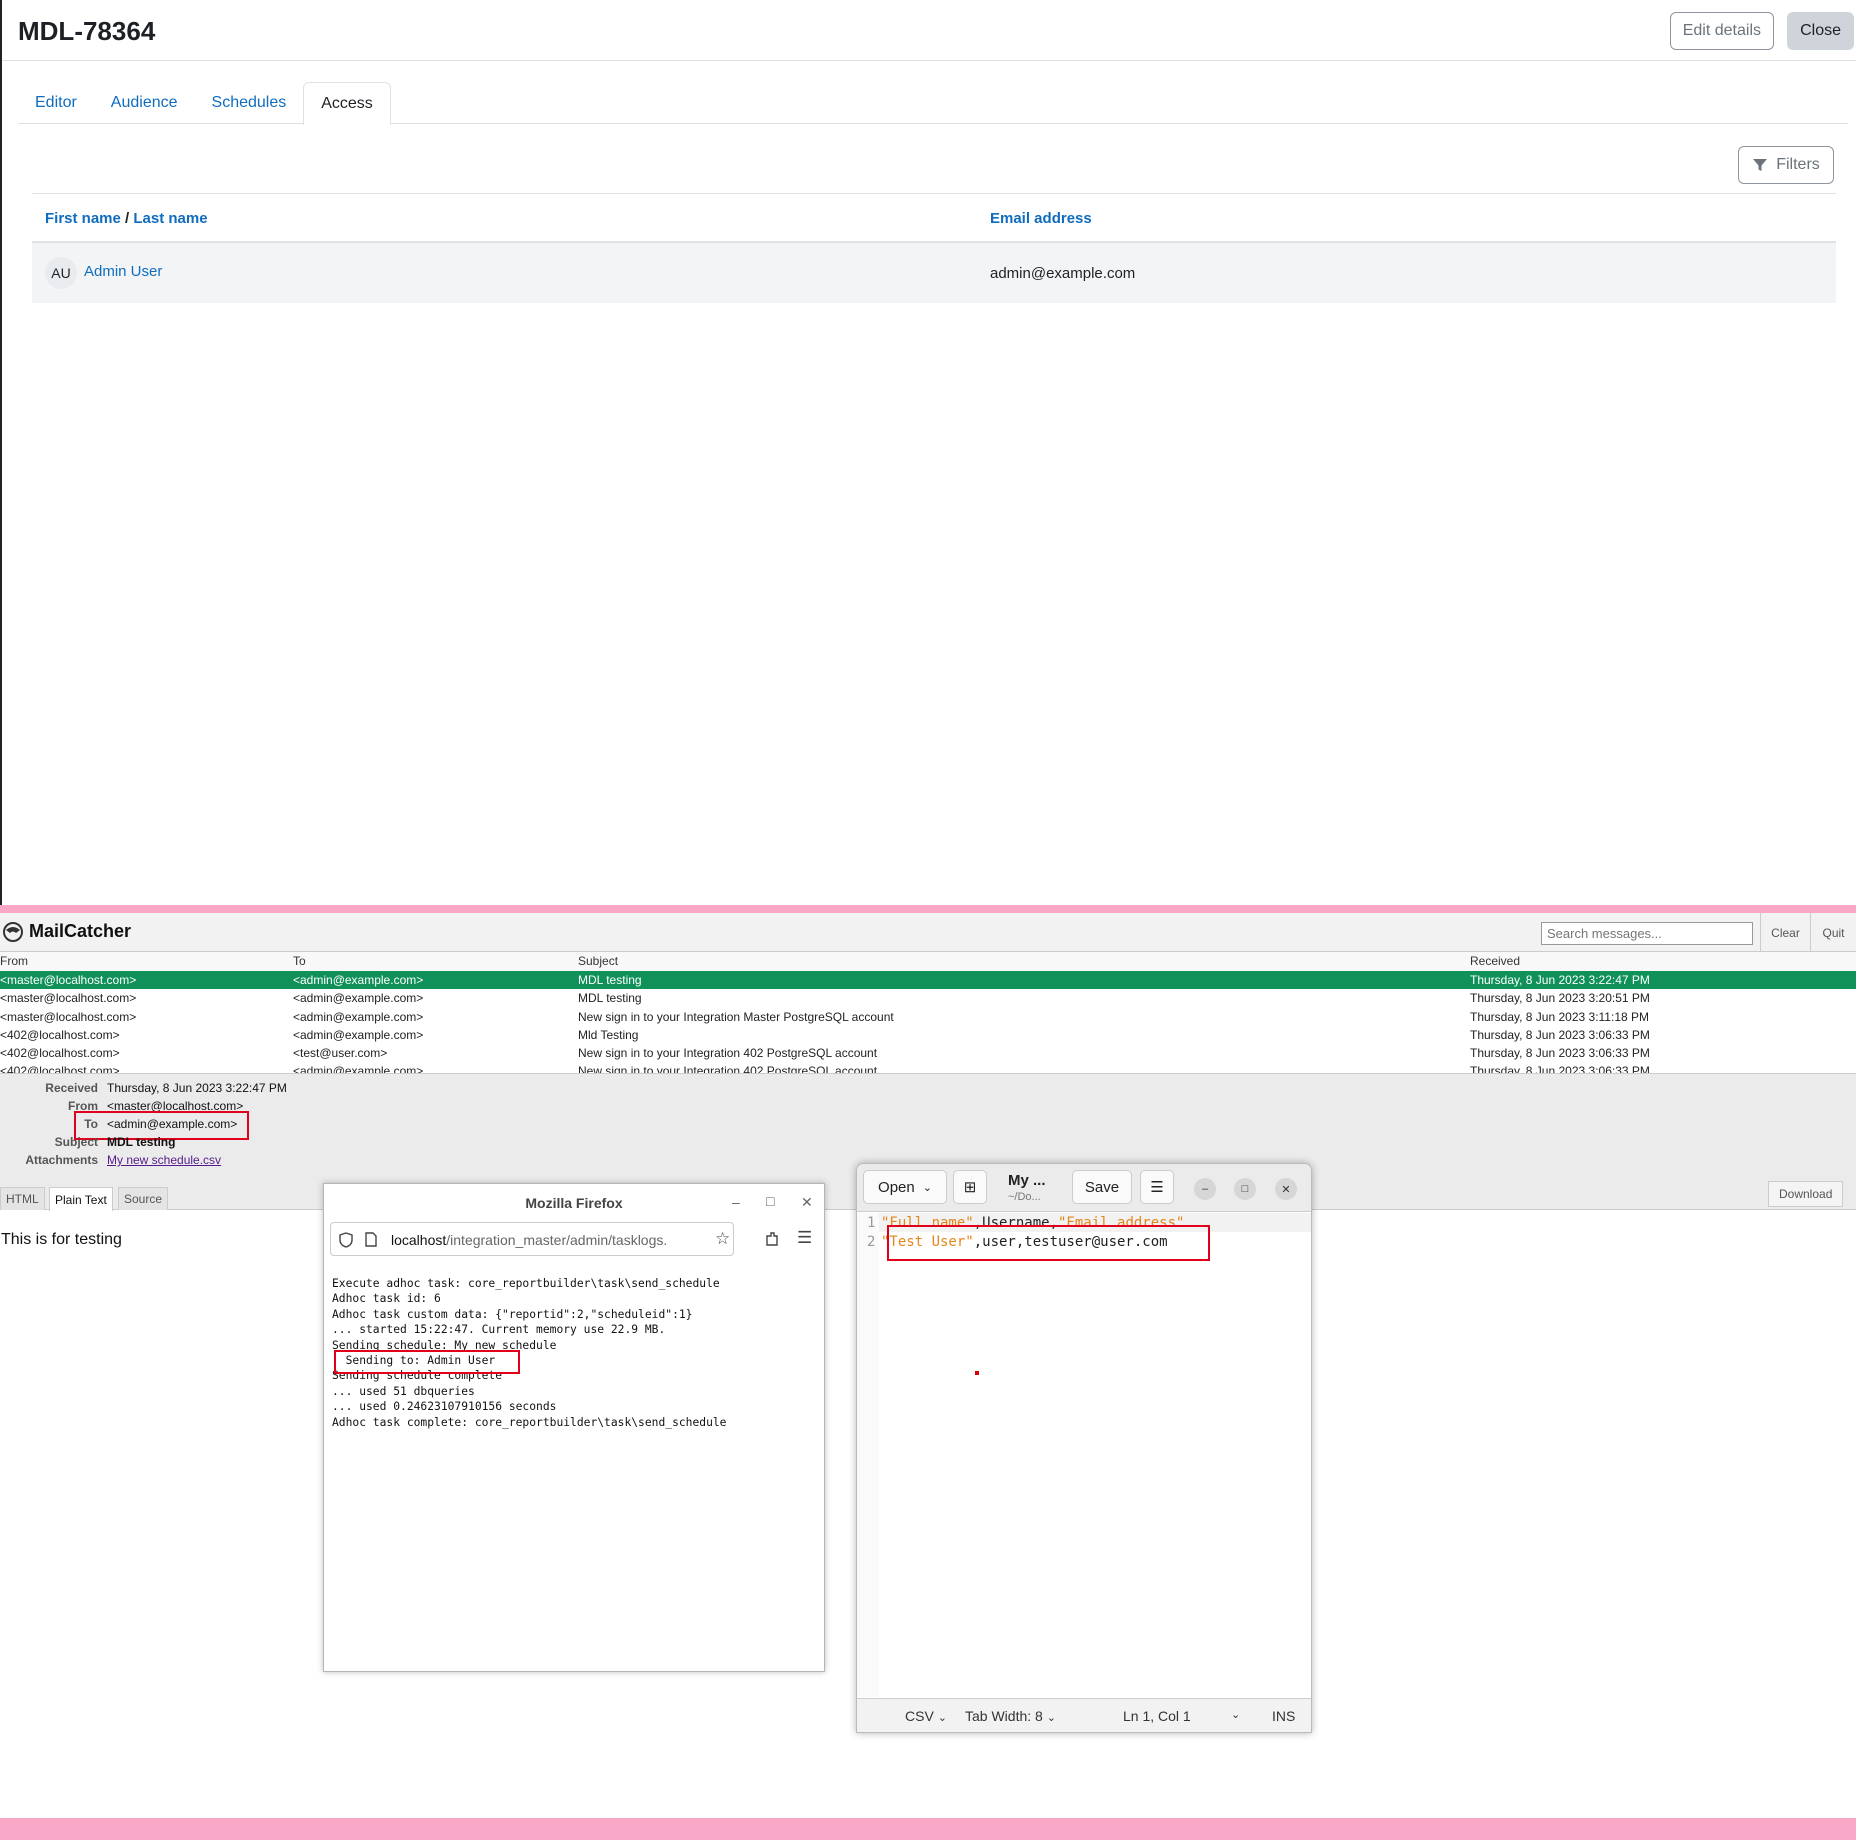 The image size is (1856, 1840). What do you see at coordinates (928, 932) in the screenshot?
I see `mailcatcher-toolbar: MailCatcher Clear Quit` at bounding box center [928, 932].